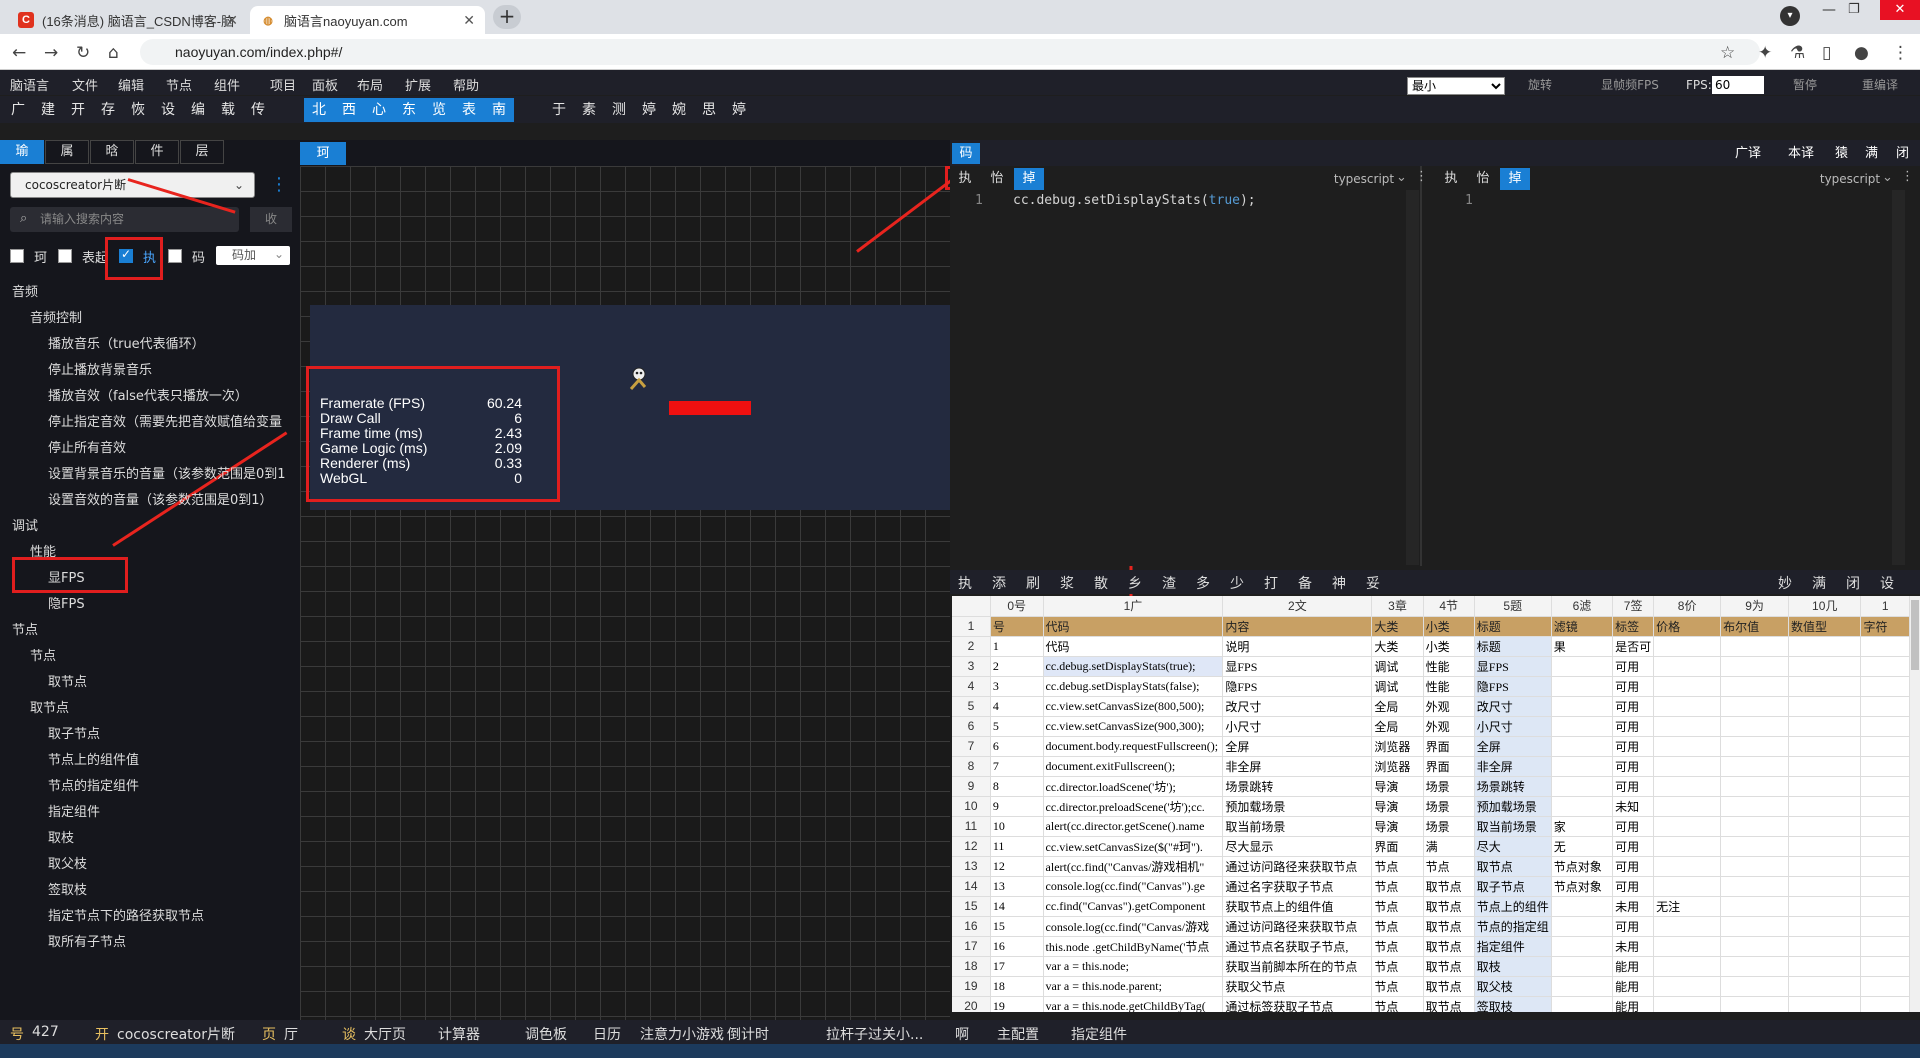  I want to click on table-cell: 18, so click(1017, 986).